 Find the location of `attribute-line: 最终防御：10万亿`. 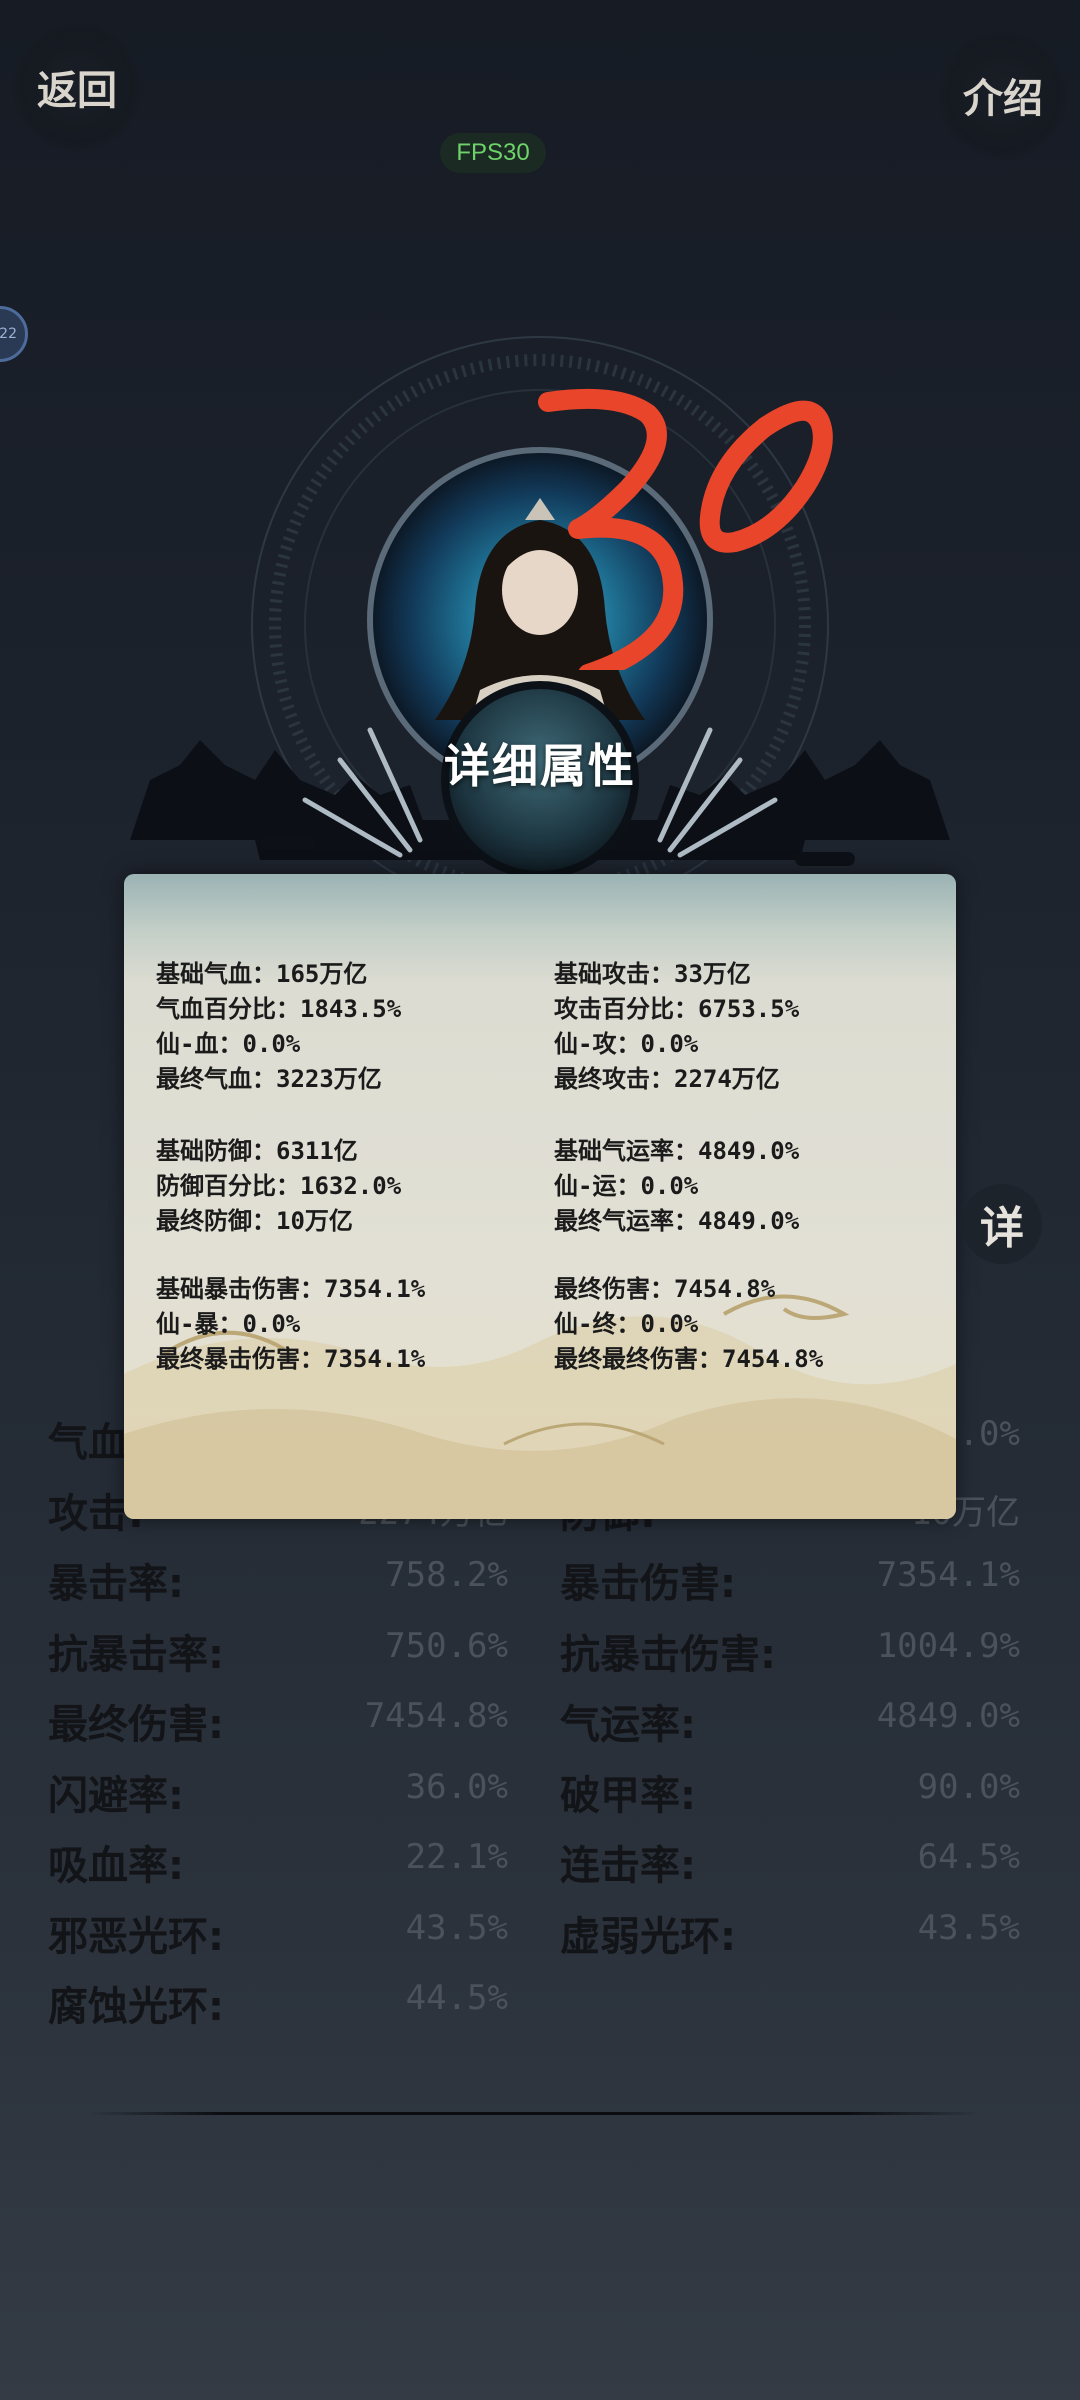

attribute-line: 最终防御：10万亿 is located at coordinates (254, 1221).